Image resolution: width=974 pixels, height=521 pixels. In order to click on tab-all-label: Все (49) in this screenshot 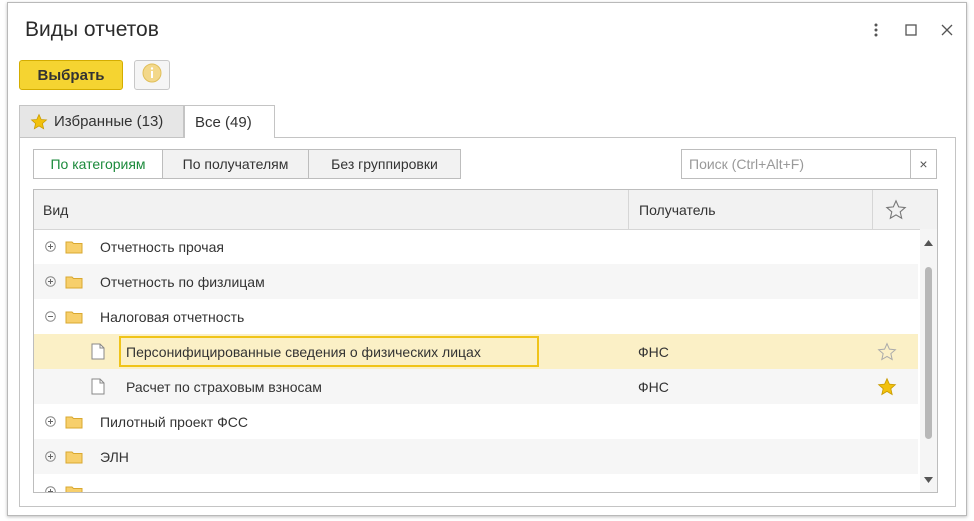, I will do `click(223, 122)`.